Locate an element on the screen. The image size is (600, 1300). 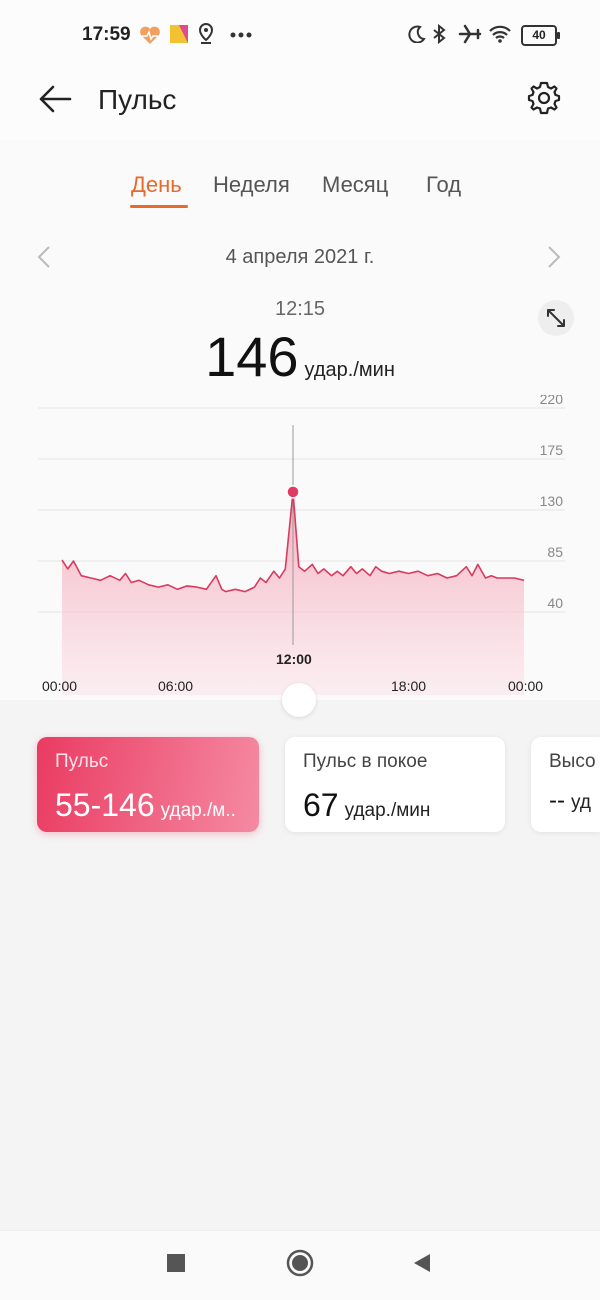
airplane-icon is located at coordinates (470, 34).